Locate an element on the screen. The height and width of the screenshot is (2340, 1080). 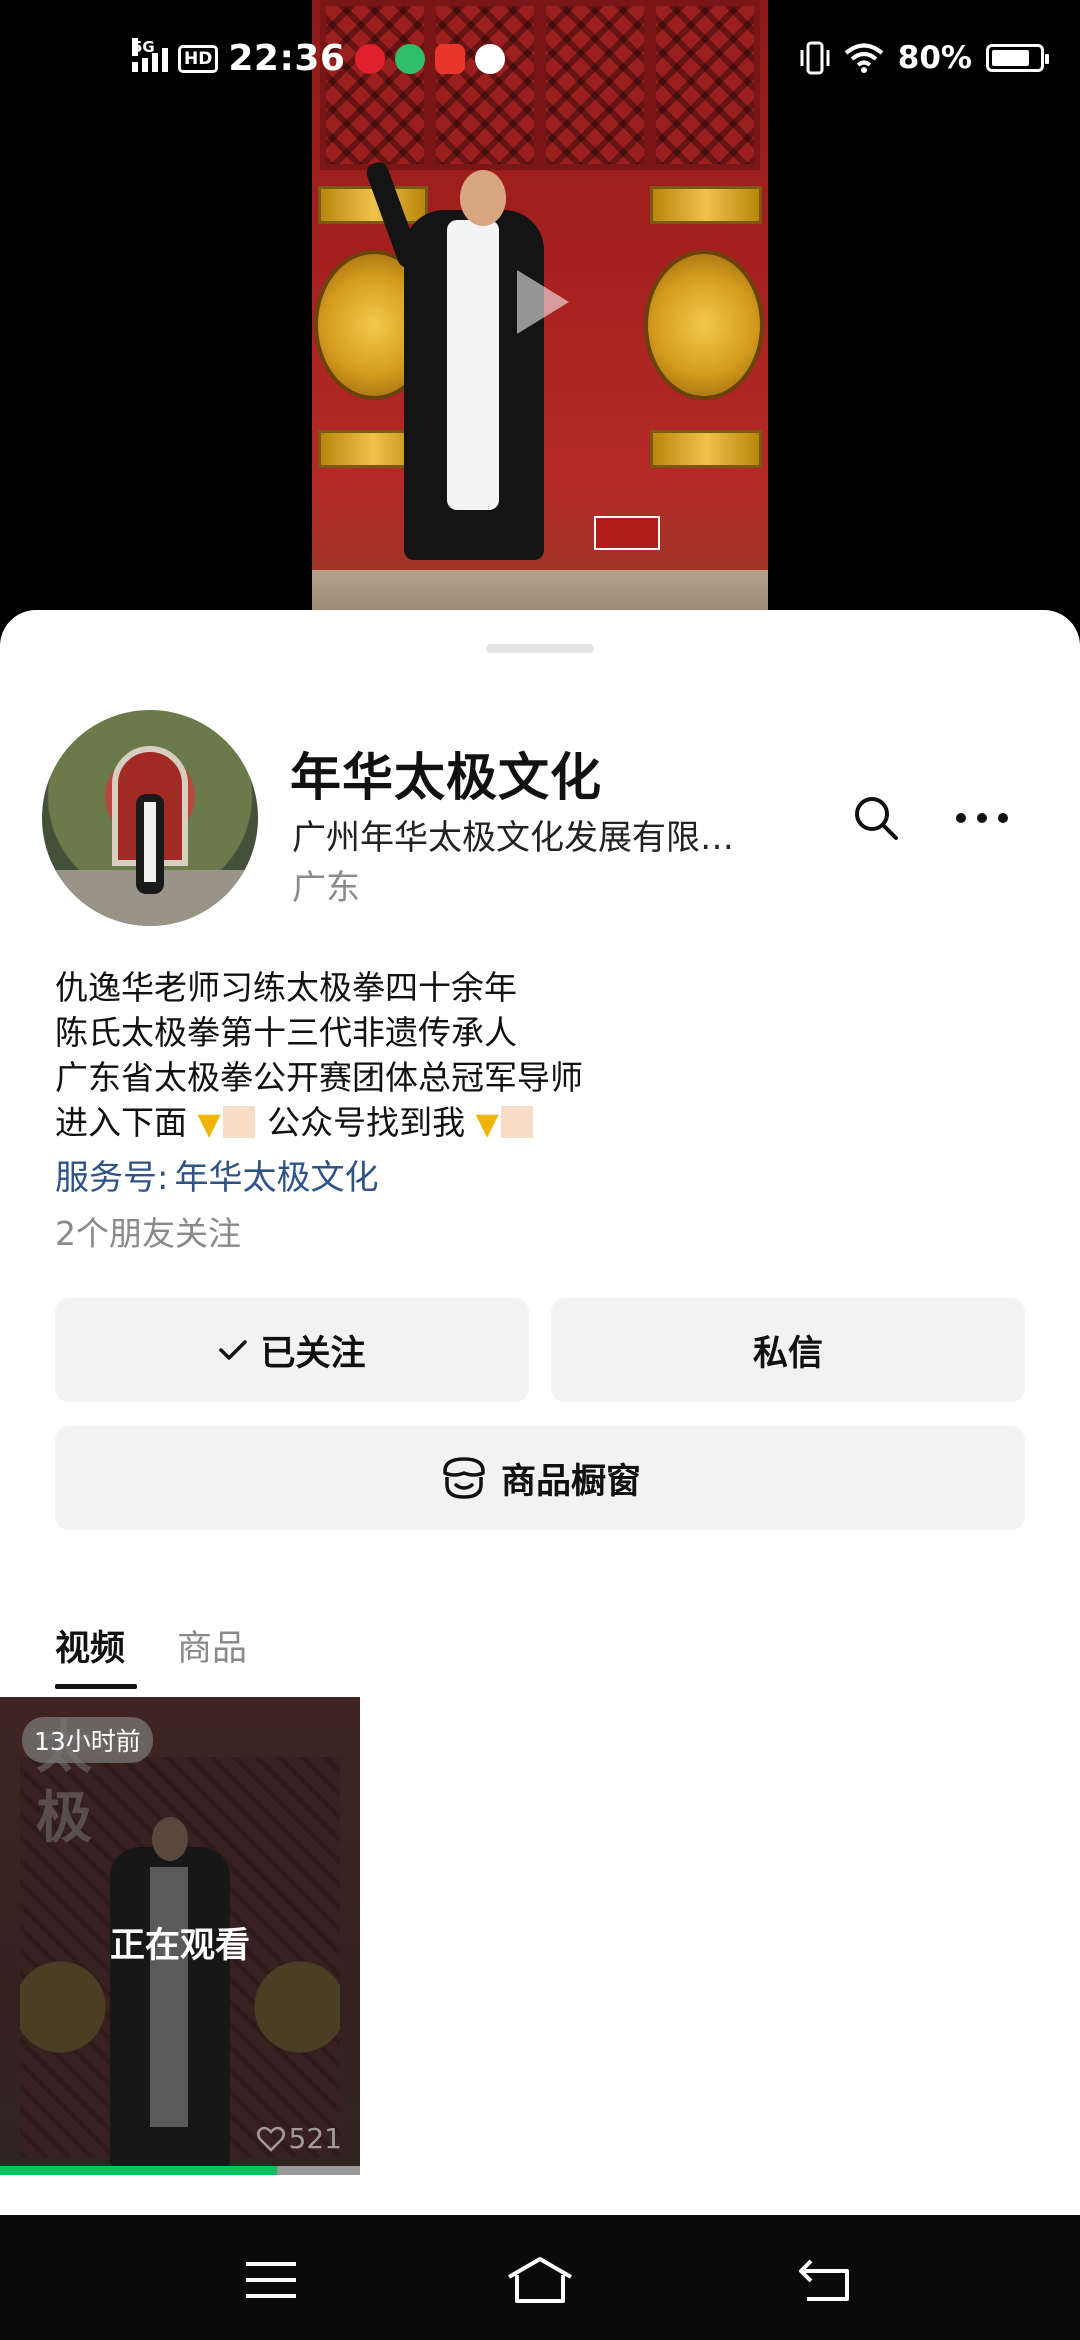
bio-line: 广东省太极拳公开赛团体总冠军导师 is located at coordinates (319, 1077).